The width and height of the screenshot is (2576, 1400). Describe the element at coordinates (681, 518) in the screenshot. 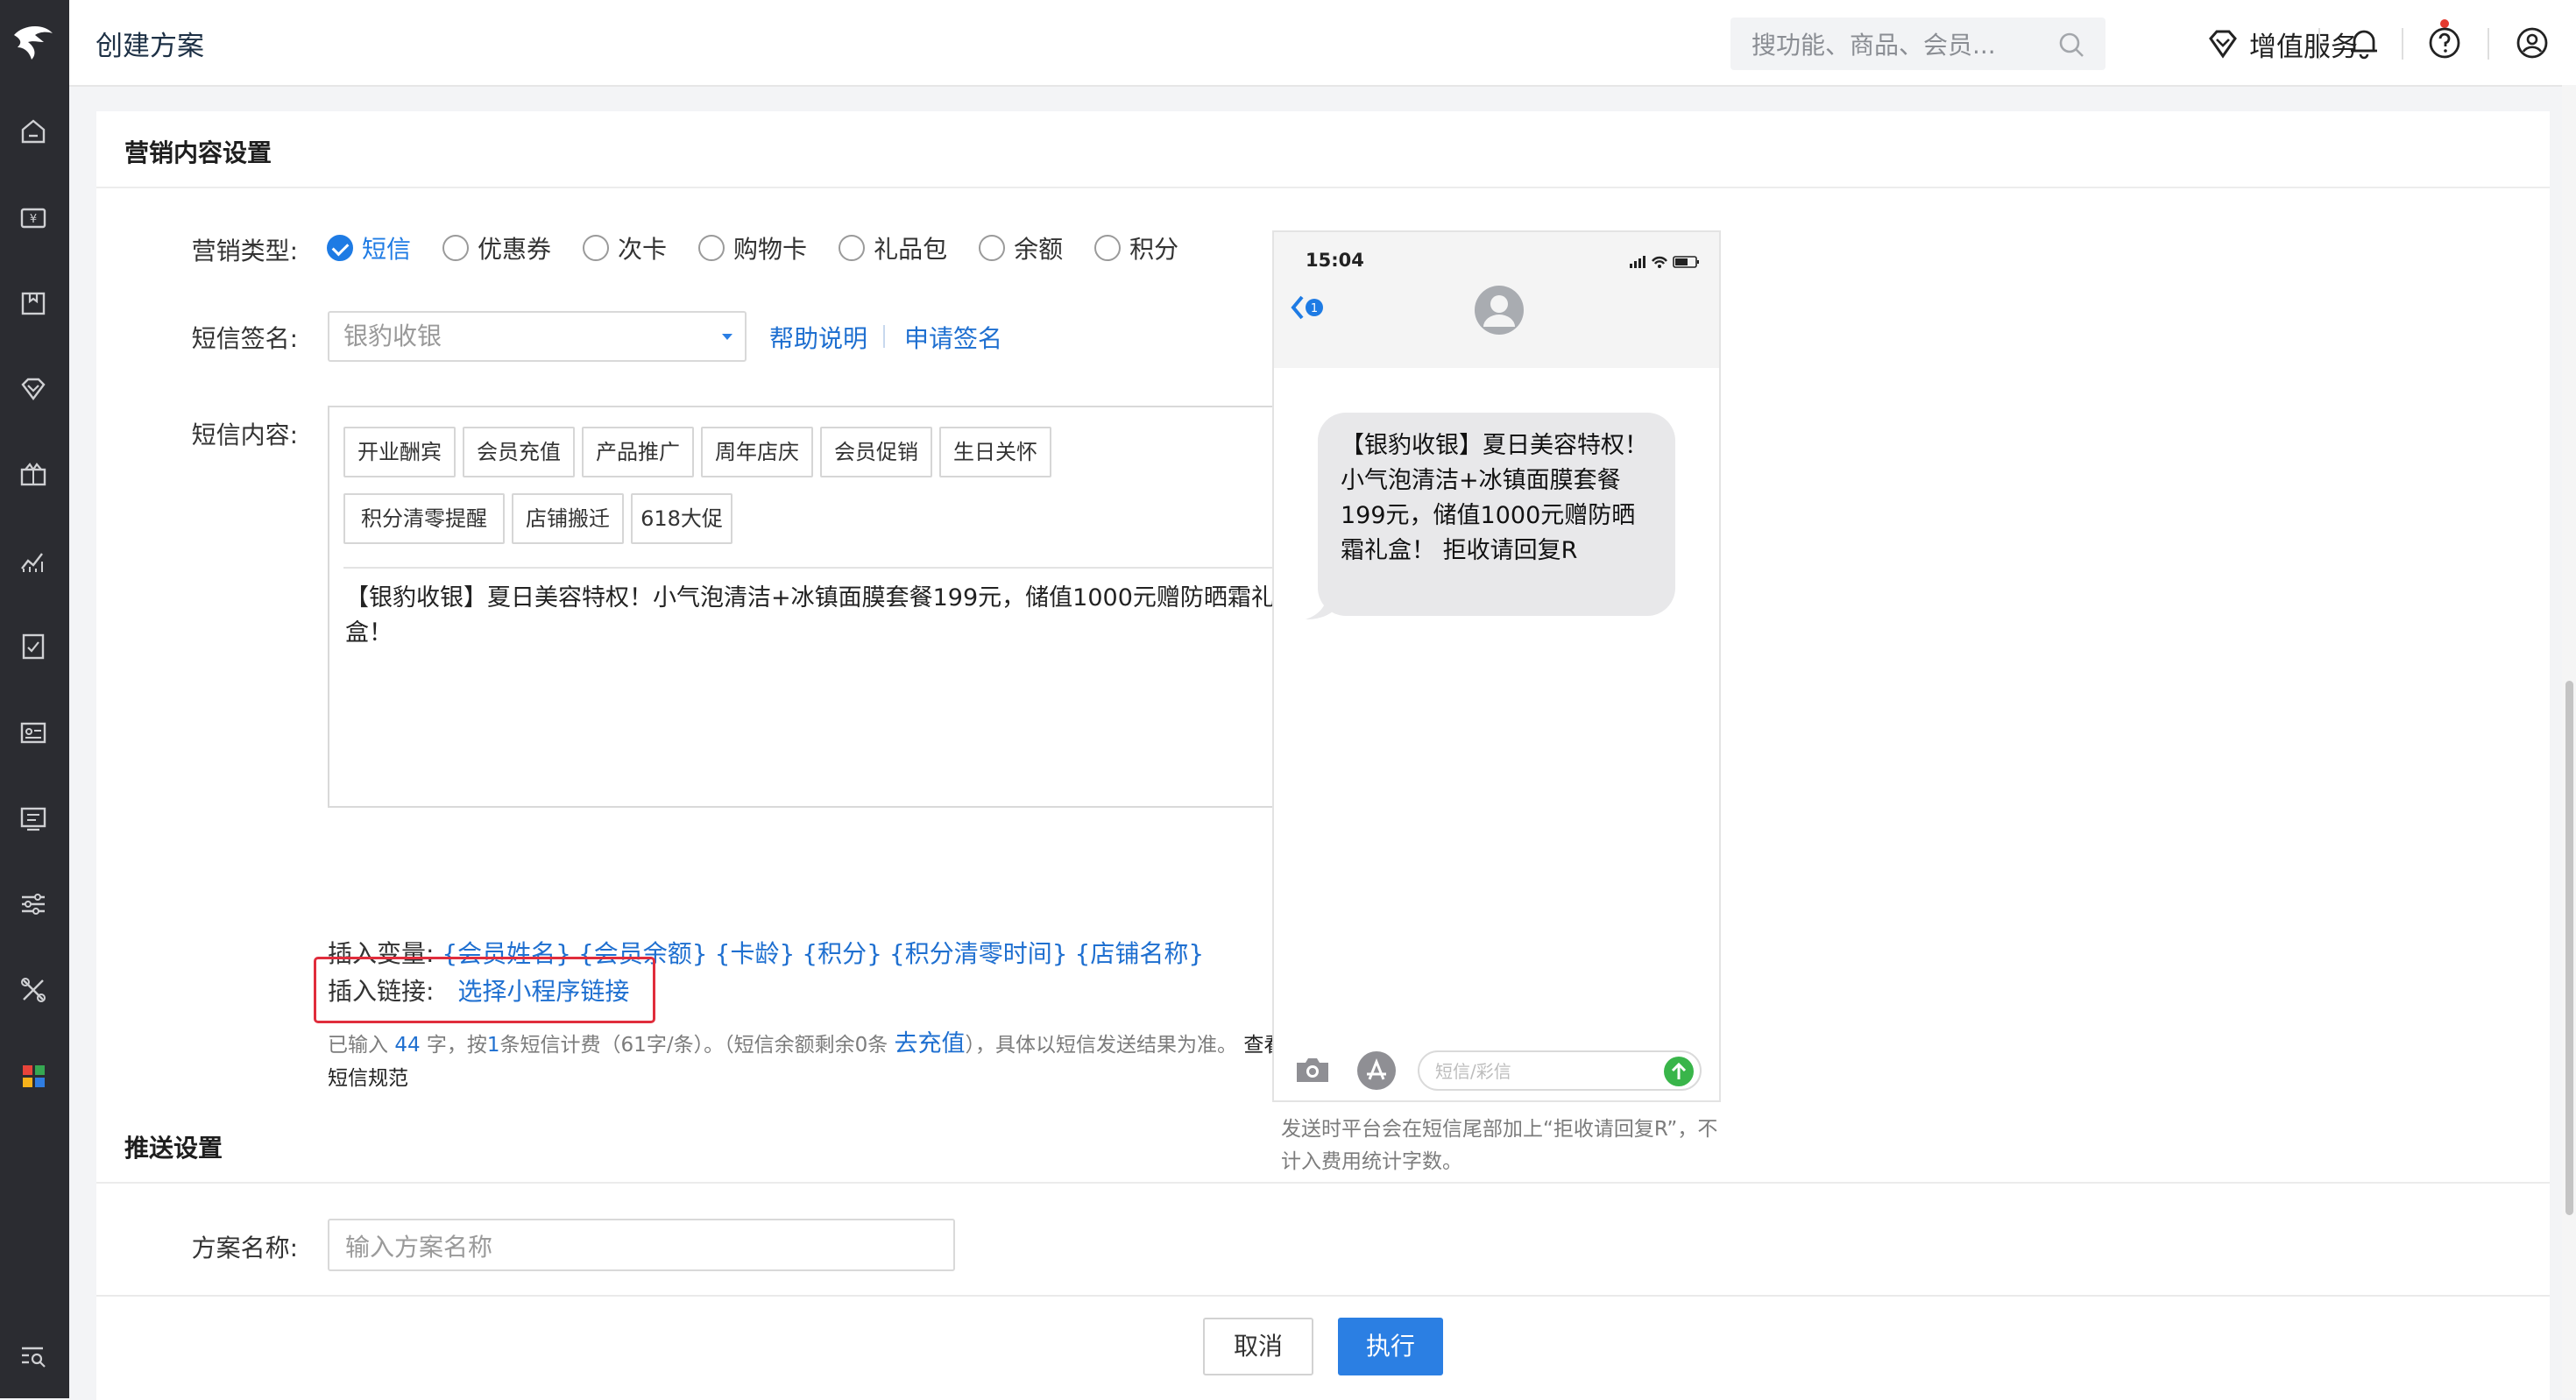

I see `template-button: 618大促` at that location.